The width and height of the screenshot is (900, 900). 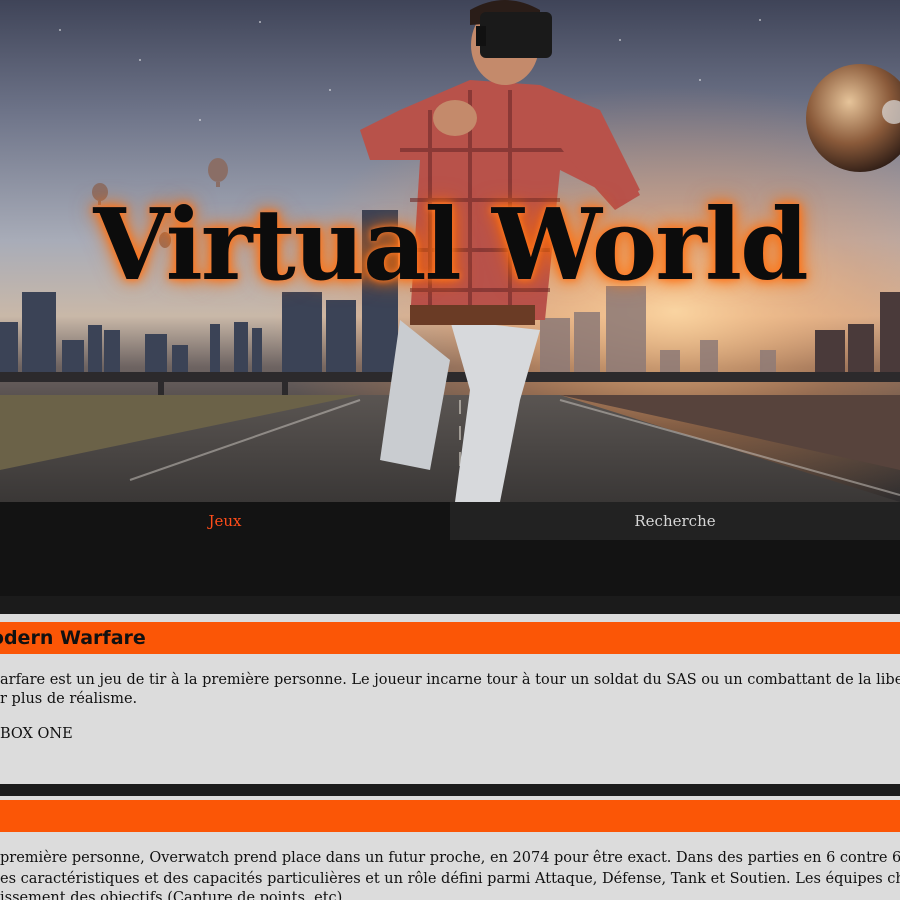 What do you see at coordinates (450, 245) in the screenshot?
I see `site-title: Virtual World` at bounding box center [450, 245].